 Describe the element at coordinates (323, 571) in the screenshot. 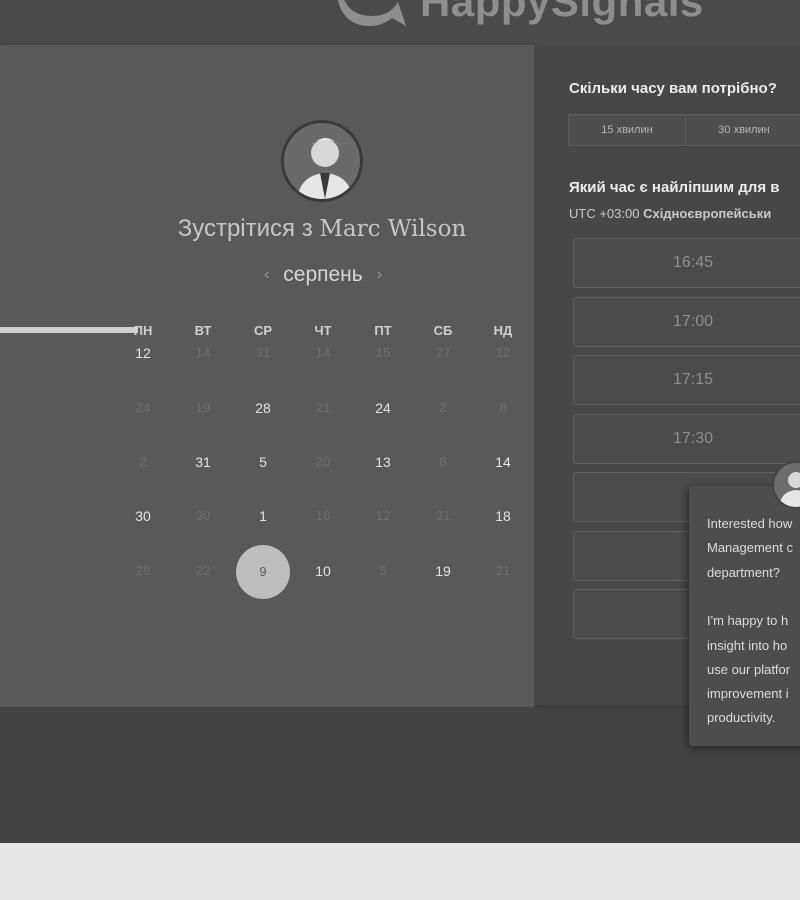

I see `calendar-day: 10` at that location.